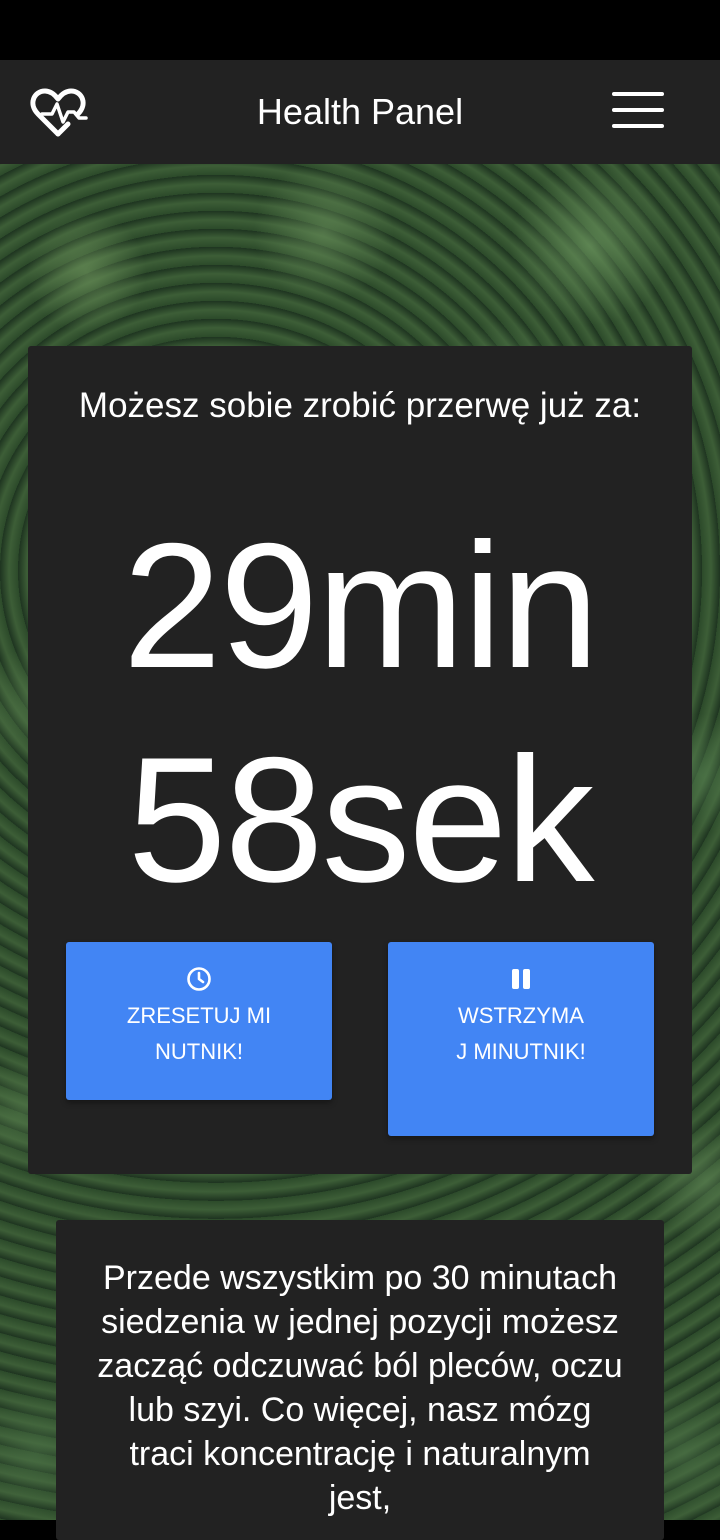 Image resolution: width=720 pixels, height=1540 pixels. I want to click on reset-timer-button: ZRESETUJ MINUTNIK!, so click(199, 1021).